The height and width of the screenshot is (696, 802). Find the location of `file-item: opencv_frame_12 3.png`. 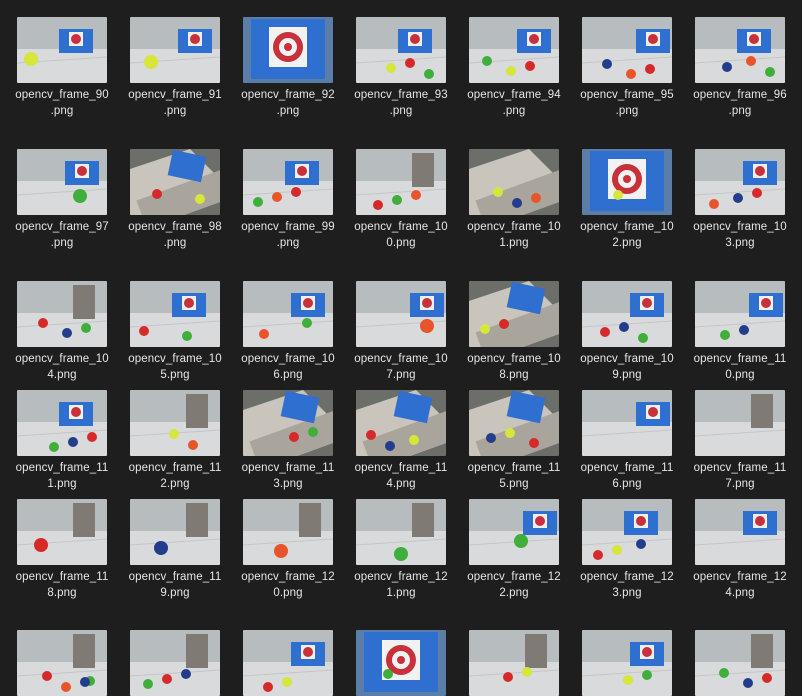

file-item: opencv_frame_12 3.png is located at coordinates (621, 554).